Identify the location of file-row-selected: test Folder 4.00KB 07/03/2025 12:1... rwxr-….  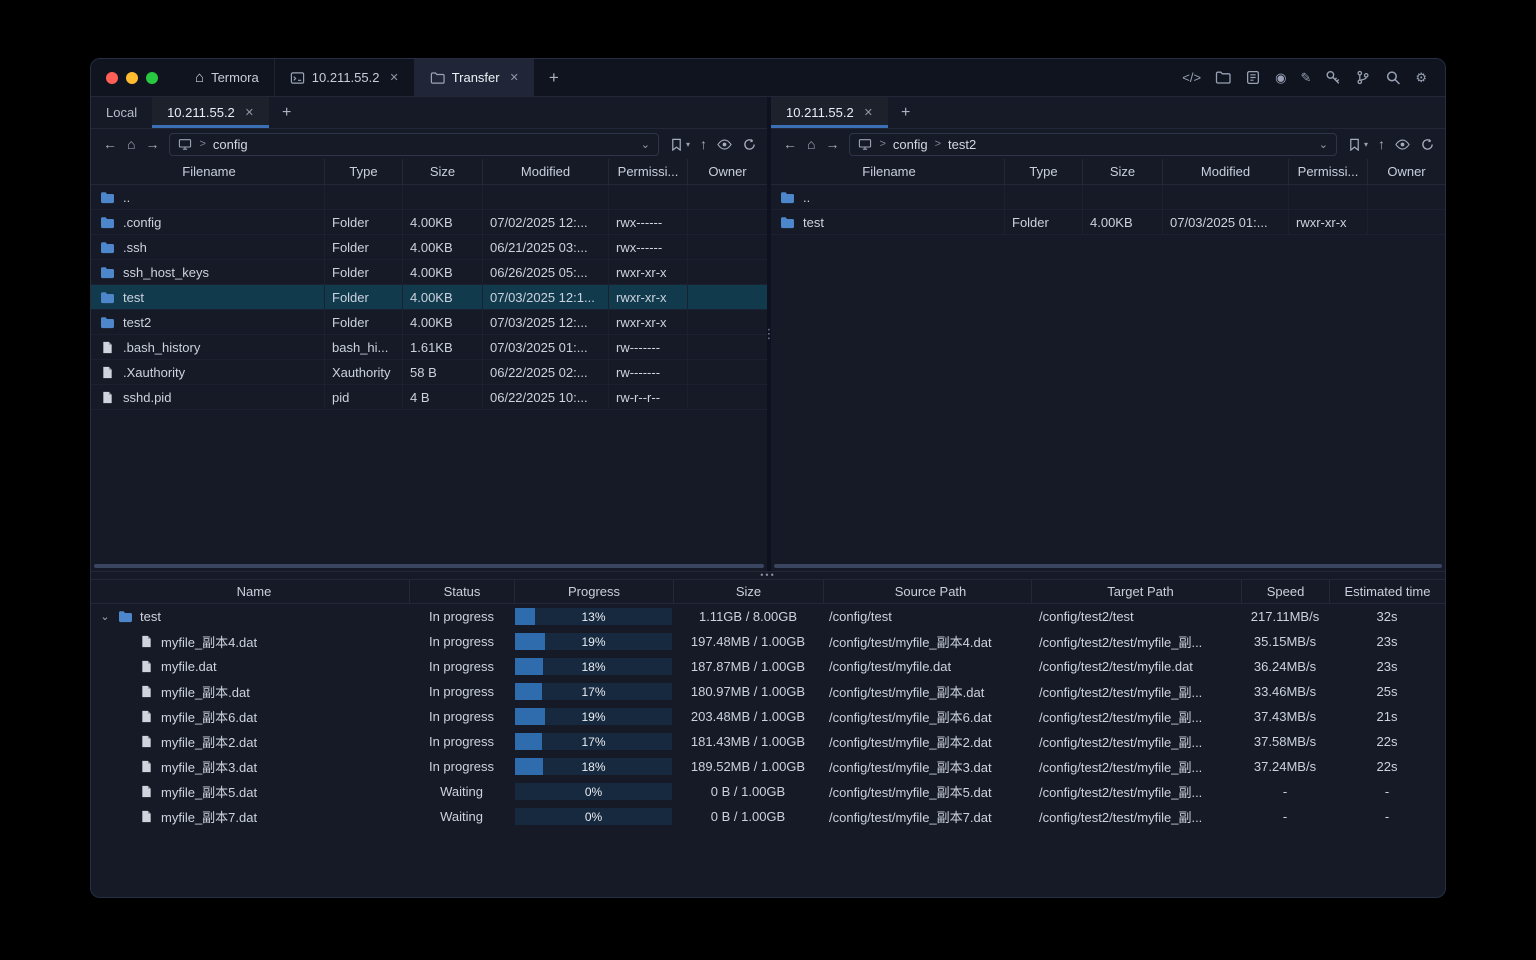
(429, 297).